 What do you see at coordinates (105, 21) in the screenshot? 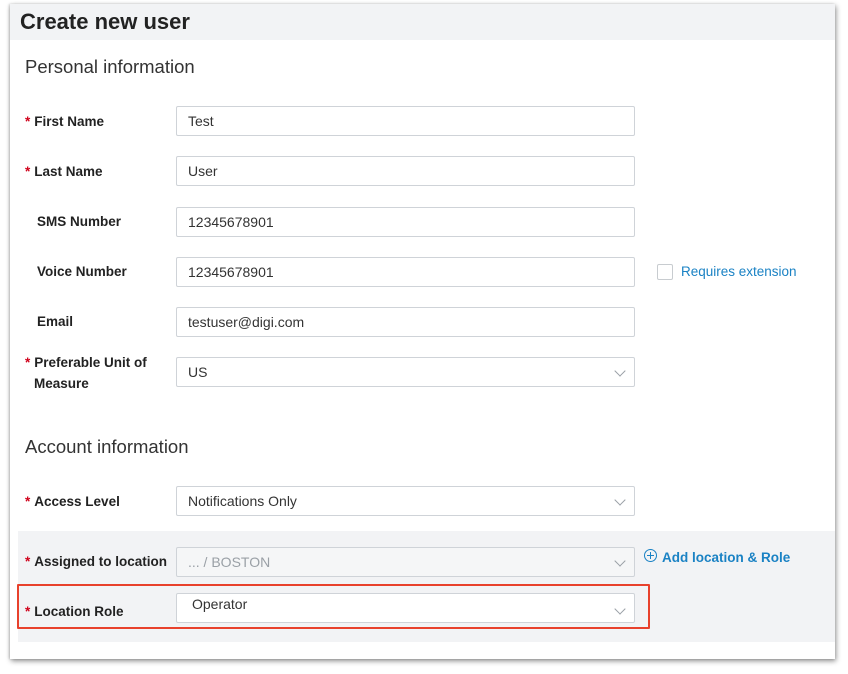
I see `page-title: Create new user` at bounding box center [105, 21].